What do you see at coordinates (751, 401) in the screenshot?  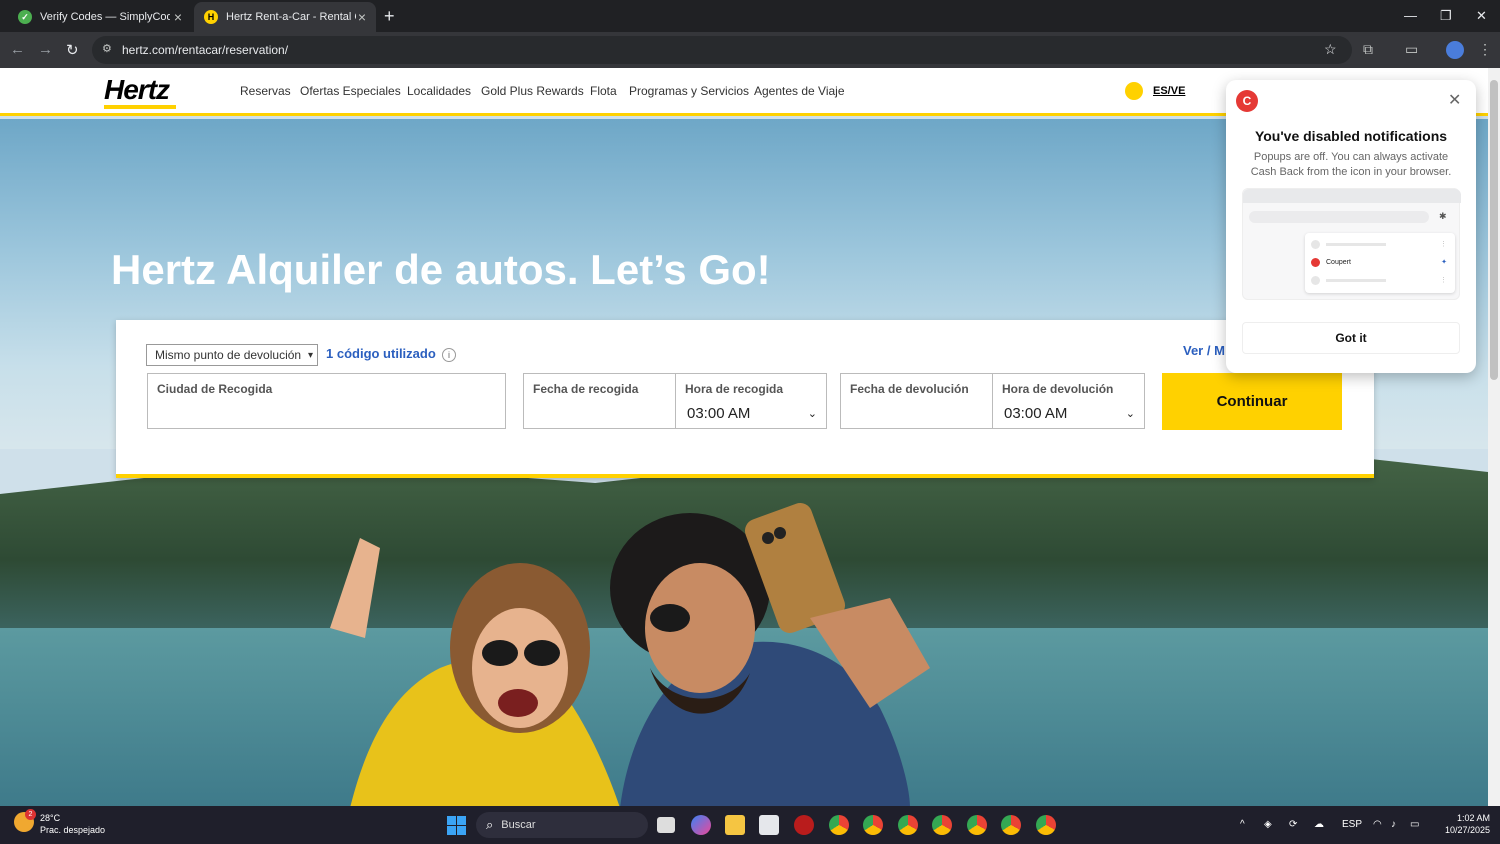 I see `pickup-time-select: Hora de recogida 03:00 AM ⌄` at bounding box center [751, 401].